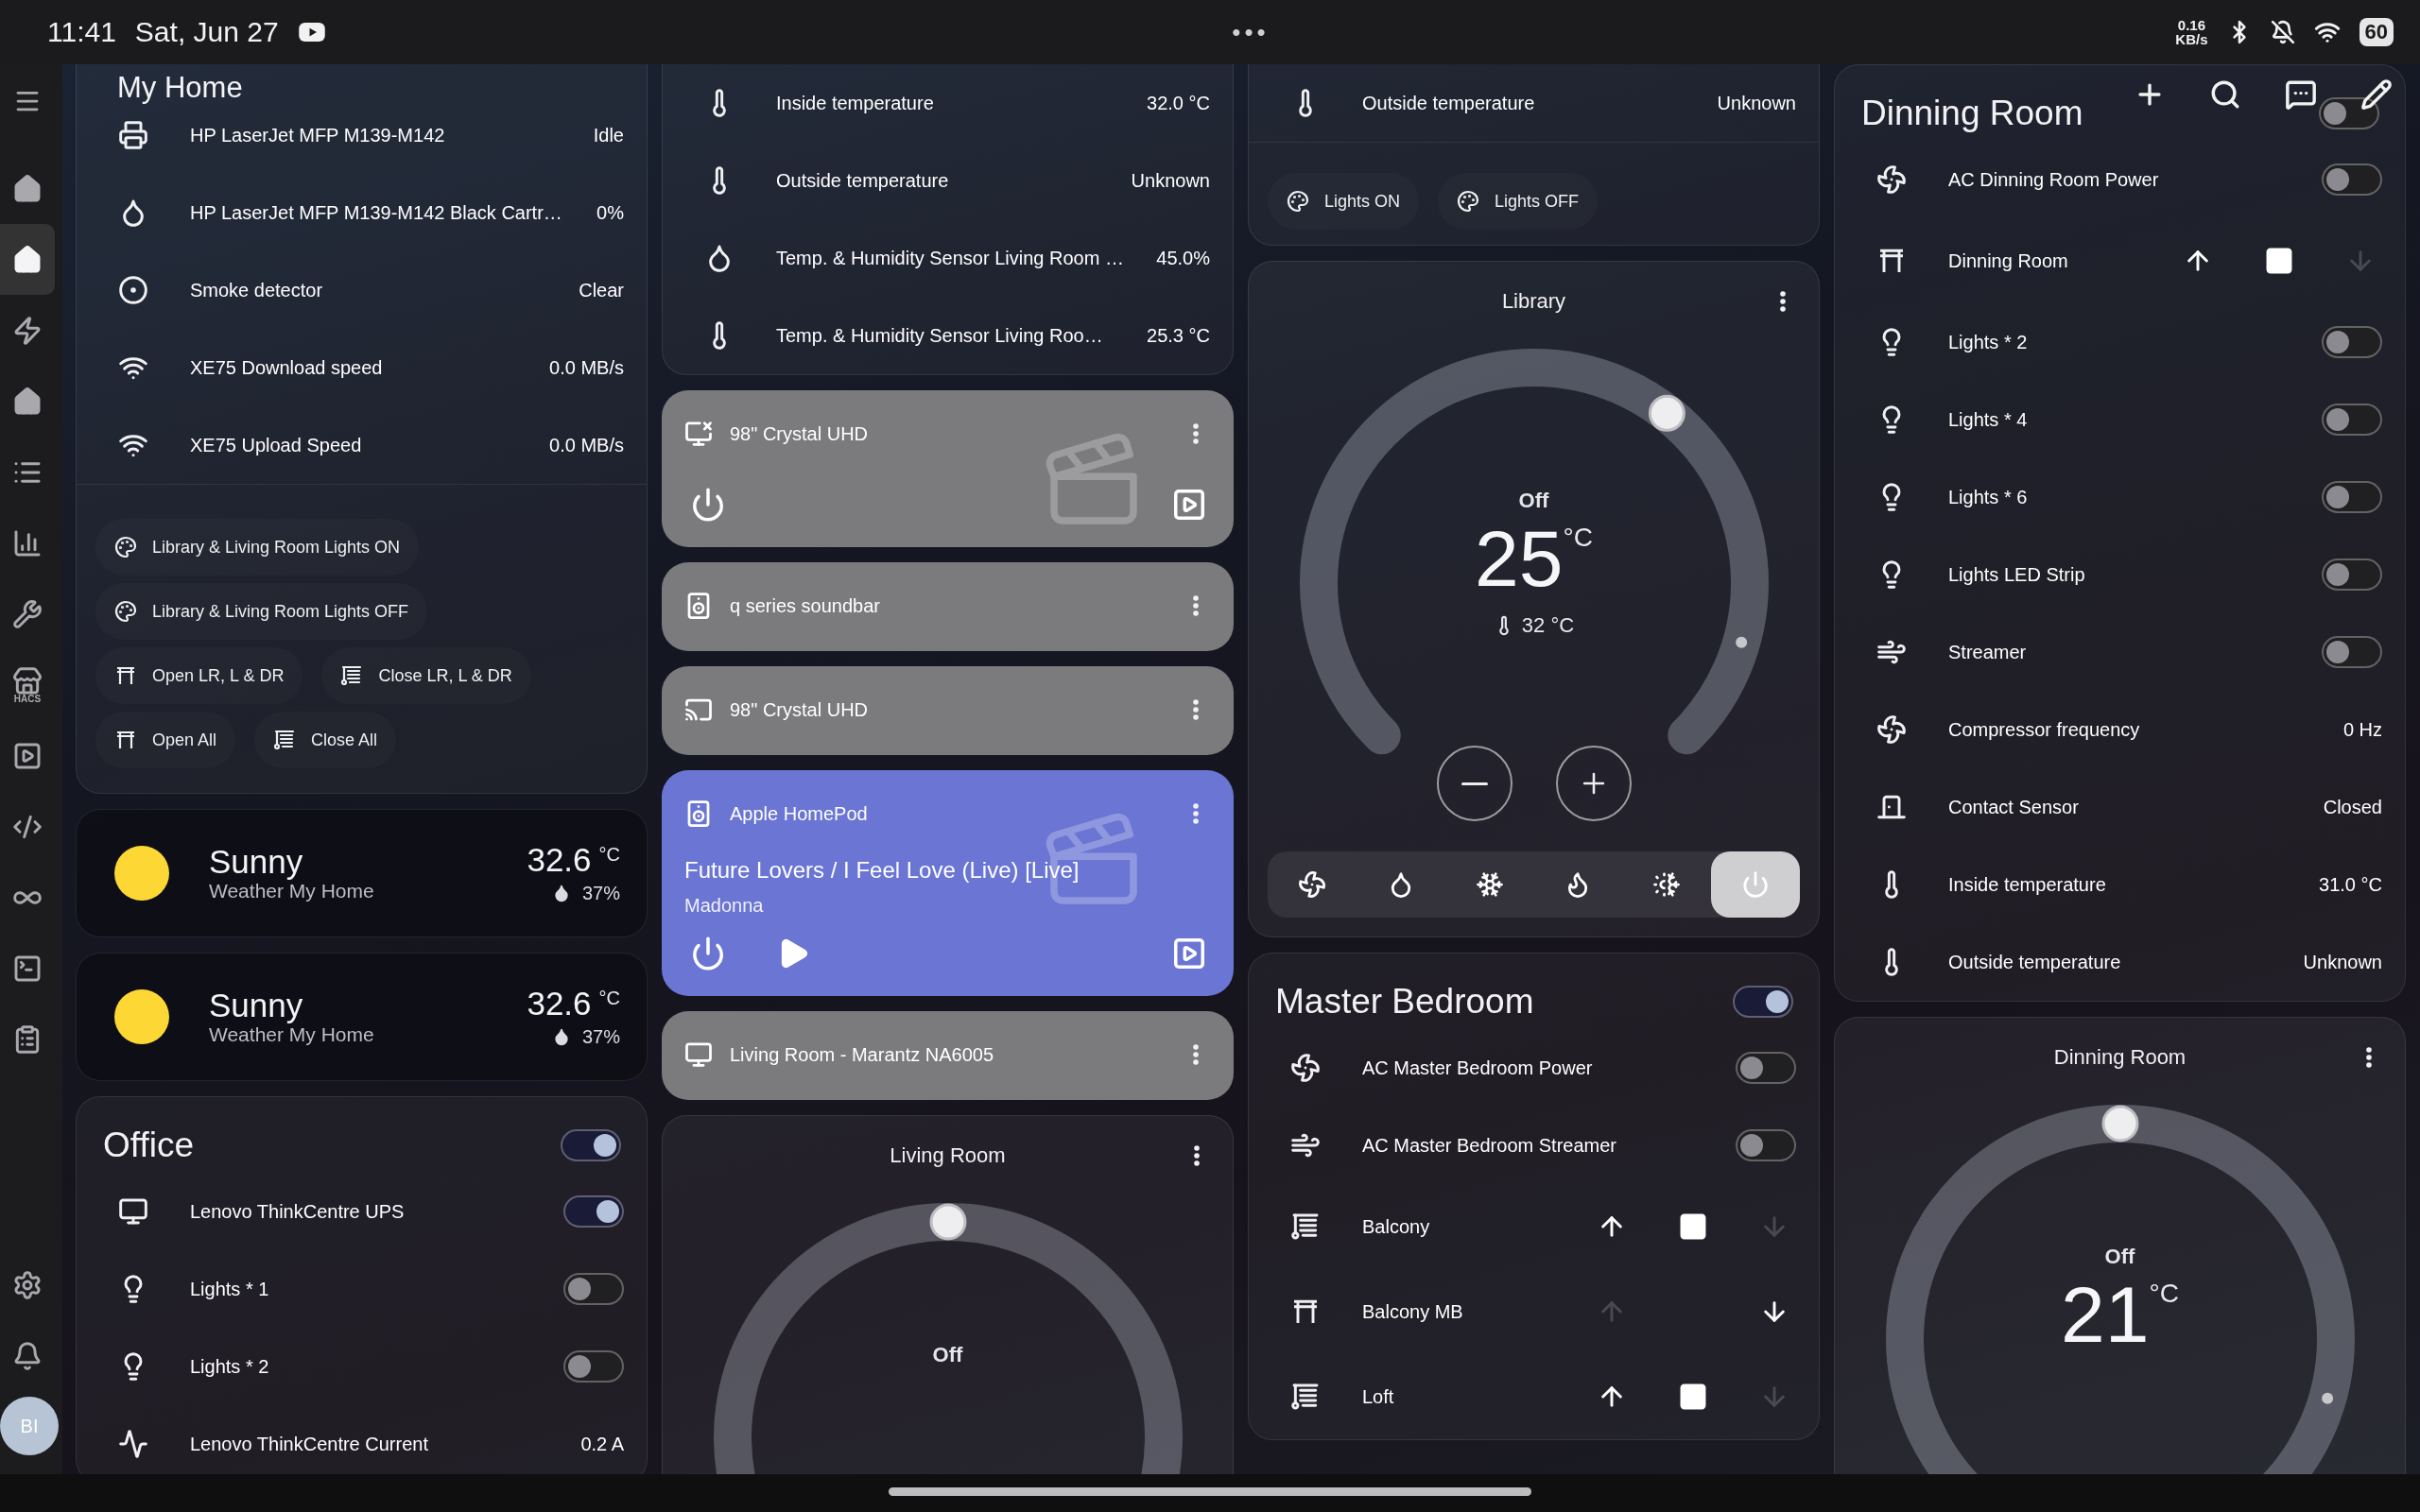  I want to click on increase-button, so click(1594, 783).